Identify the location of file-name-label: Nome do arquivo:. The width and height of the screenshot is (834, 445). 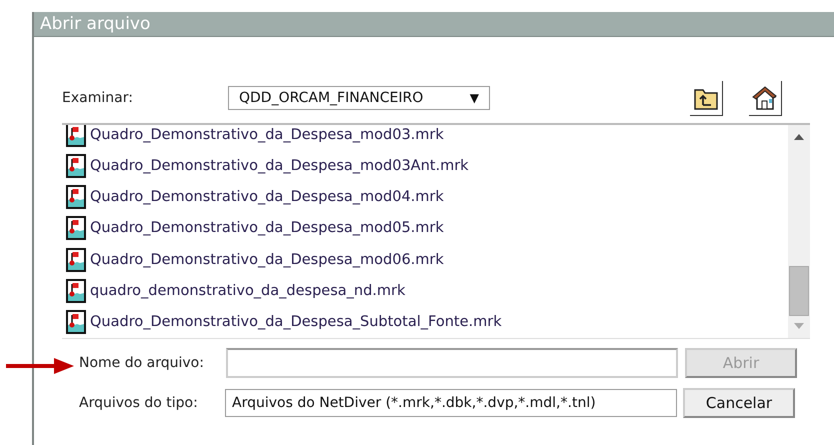
(141, 363).